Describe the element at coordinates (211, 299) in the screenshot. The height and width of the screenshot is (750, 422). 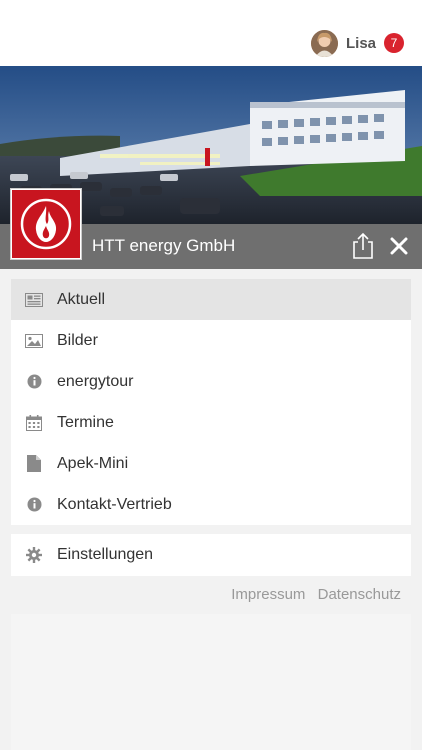
I see `menu-item-aktuell: Aktuell` at that location.